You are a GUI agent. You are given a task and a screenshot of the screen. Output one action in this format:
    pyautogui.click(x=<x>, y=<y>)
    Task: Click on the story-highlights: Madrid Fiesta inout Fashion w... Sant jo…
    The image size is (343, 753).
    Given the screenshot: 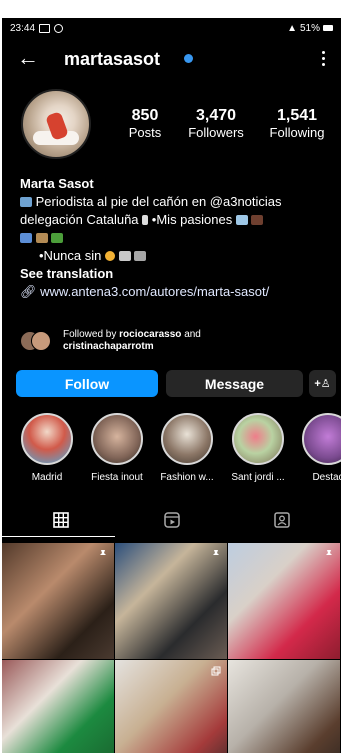 What is the action you would take?
    pyautogui.click(x=171, y=453)
    